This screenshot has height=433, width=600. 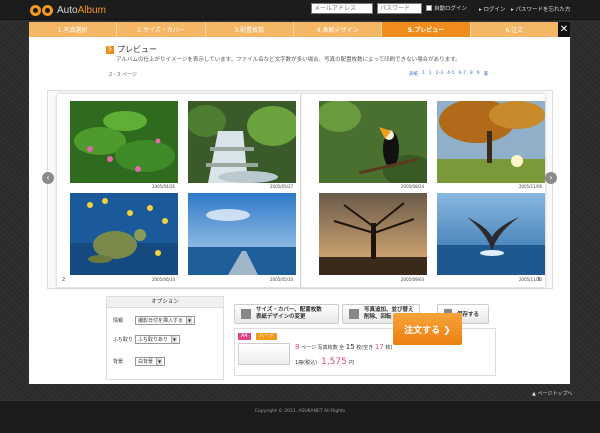 What do you see at coordinates (427, 329) in the screenshot?
I see `order-button: 注文する ❯` at bounding box center [427, 329].